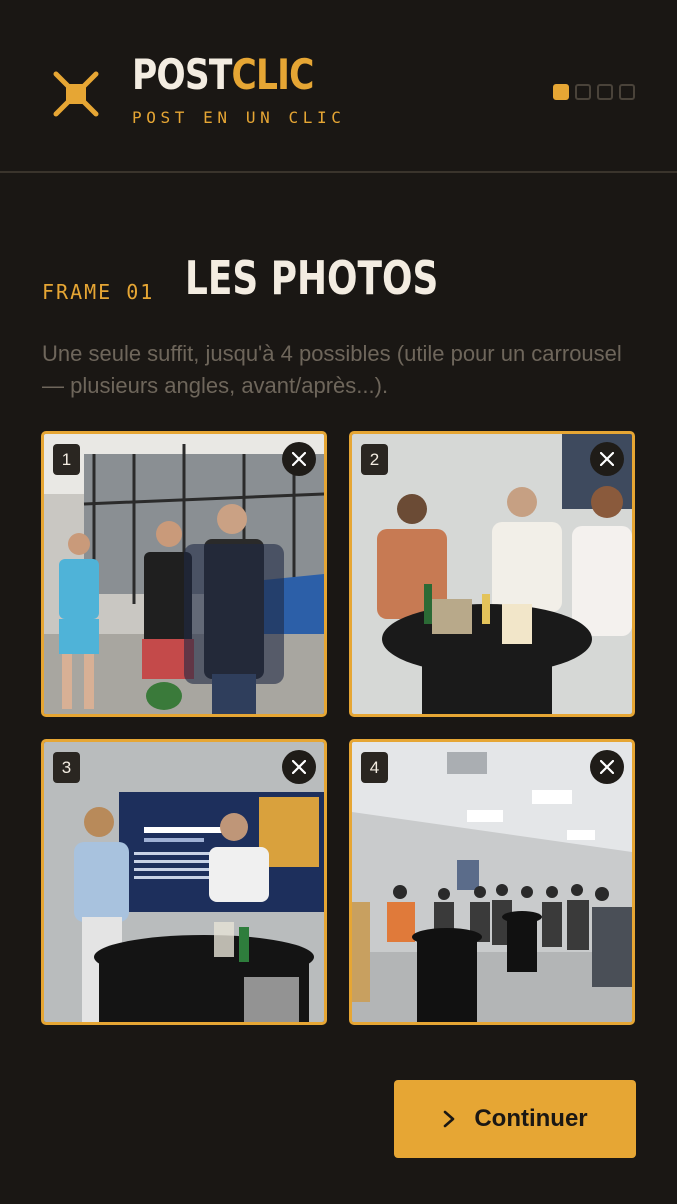 Image resolution: width=677 pixels, height=1204 pixels. Describe the element at coordinates (449, 1119) in the screenshot. I see `chevron-right-icon` at that location.